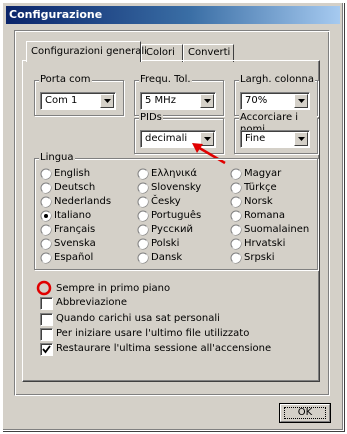 This screenshot has width=347, height=434. Describe the element at coordinates (209, 52) in the screenshot. I see `tab-label: Converti` at that location.